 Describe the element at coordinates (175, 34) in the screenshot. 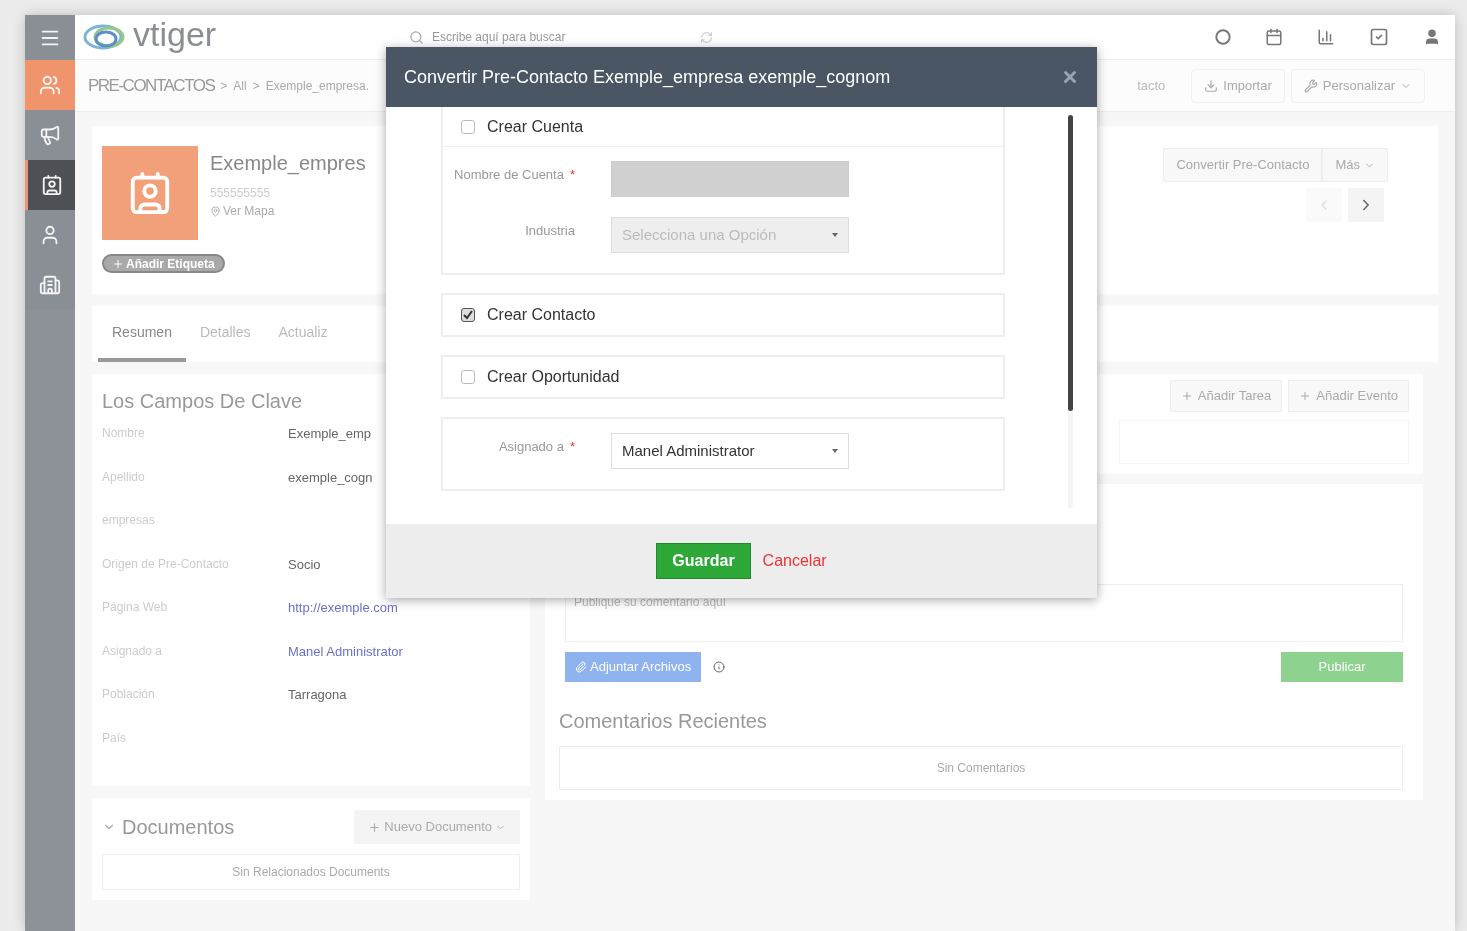

I see `logo-text: vtiger` at that location.